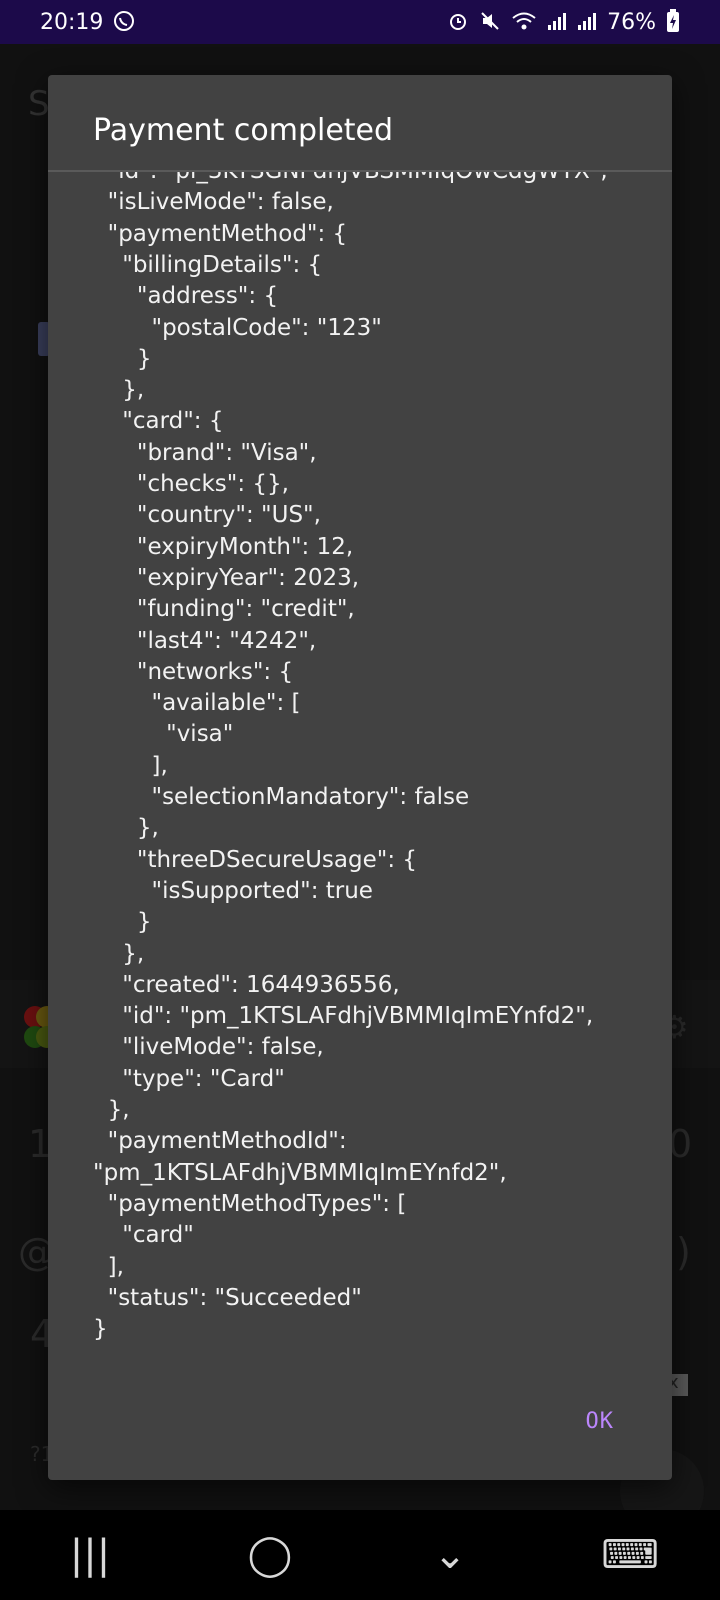  I want to click on json-line: "available": [, so click(197, 703).